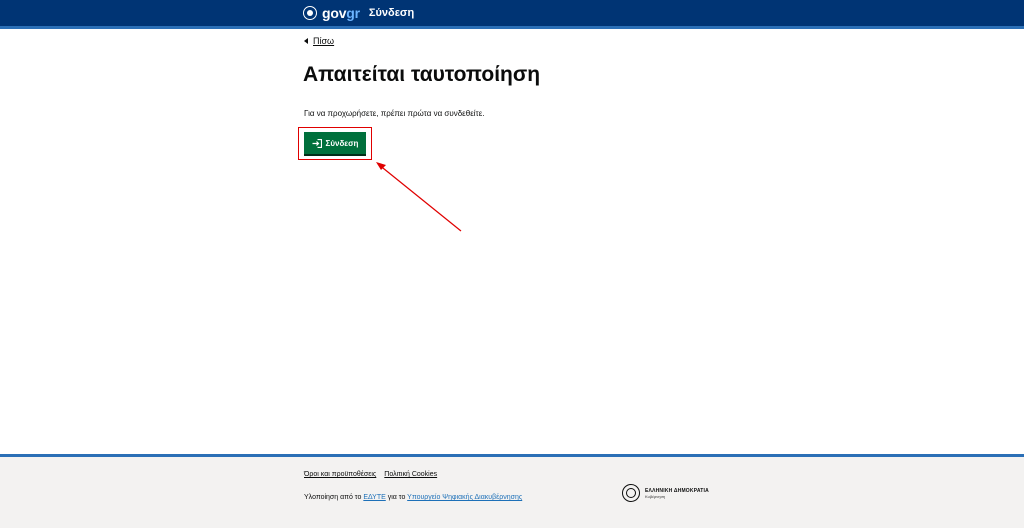 The width and height of the screenshot is (1024, 528). I want to click on header-title: Σύνδεση, so click(391, 13).